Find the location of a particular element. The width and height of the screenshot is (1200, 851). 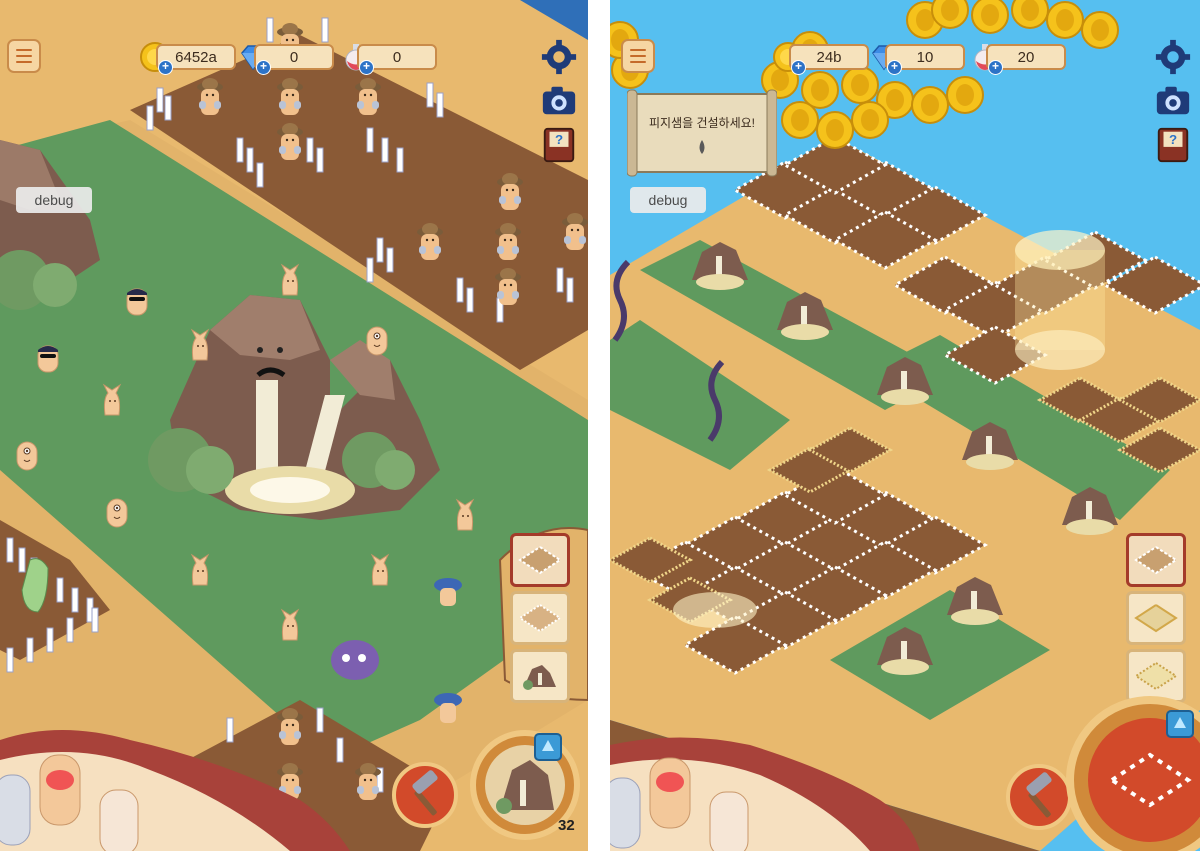

build-slot-fence-plot-round is located at coordinates (540, 618).